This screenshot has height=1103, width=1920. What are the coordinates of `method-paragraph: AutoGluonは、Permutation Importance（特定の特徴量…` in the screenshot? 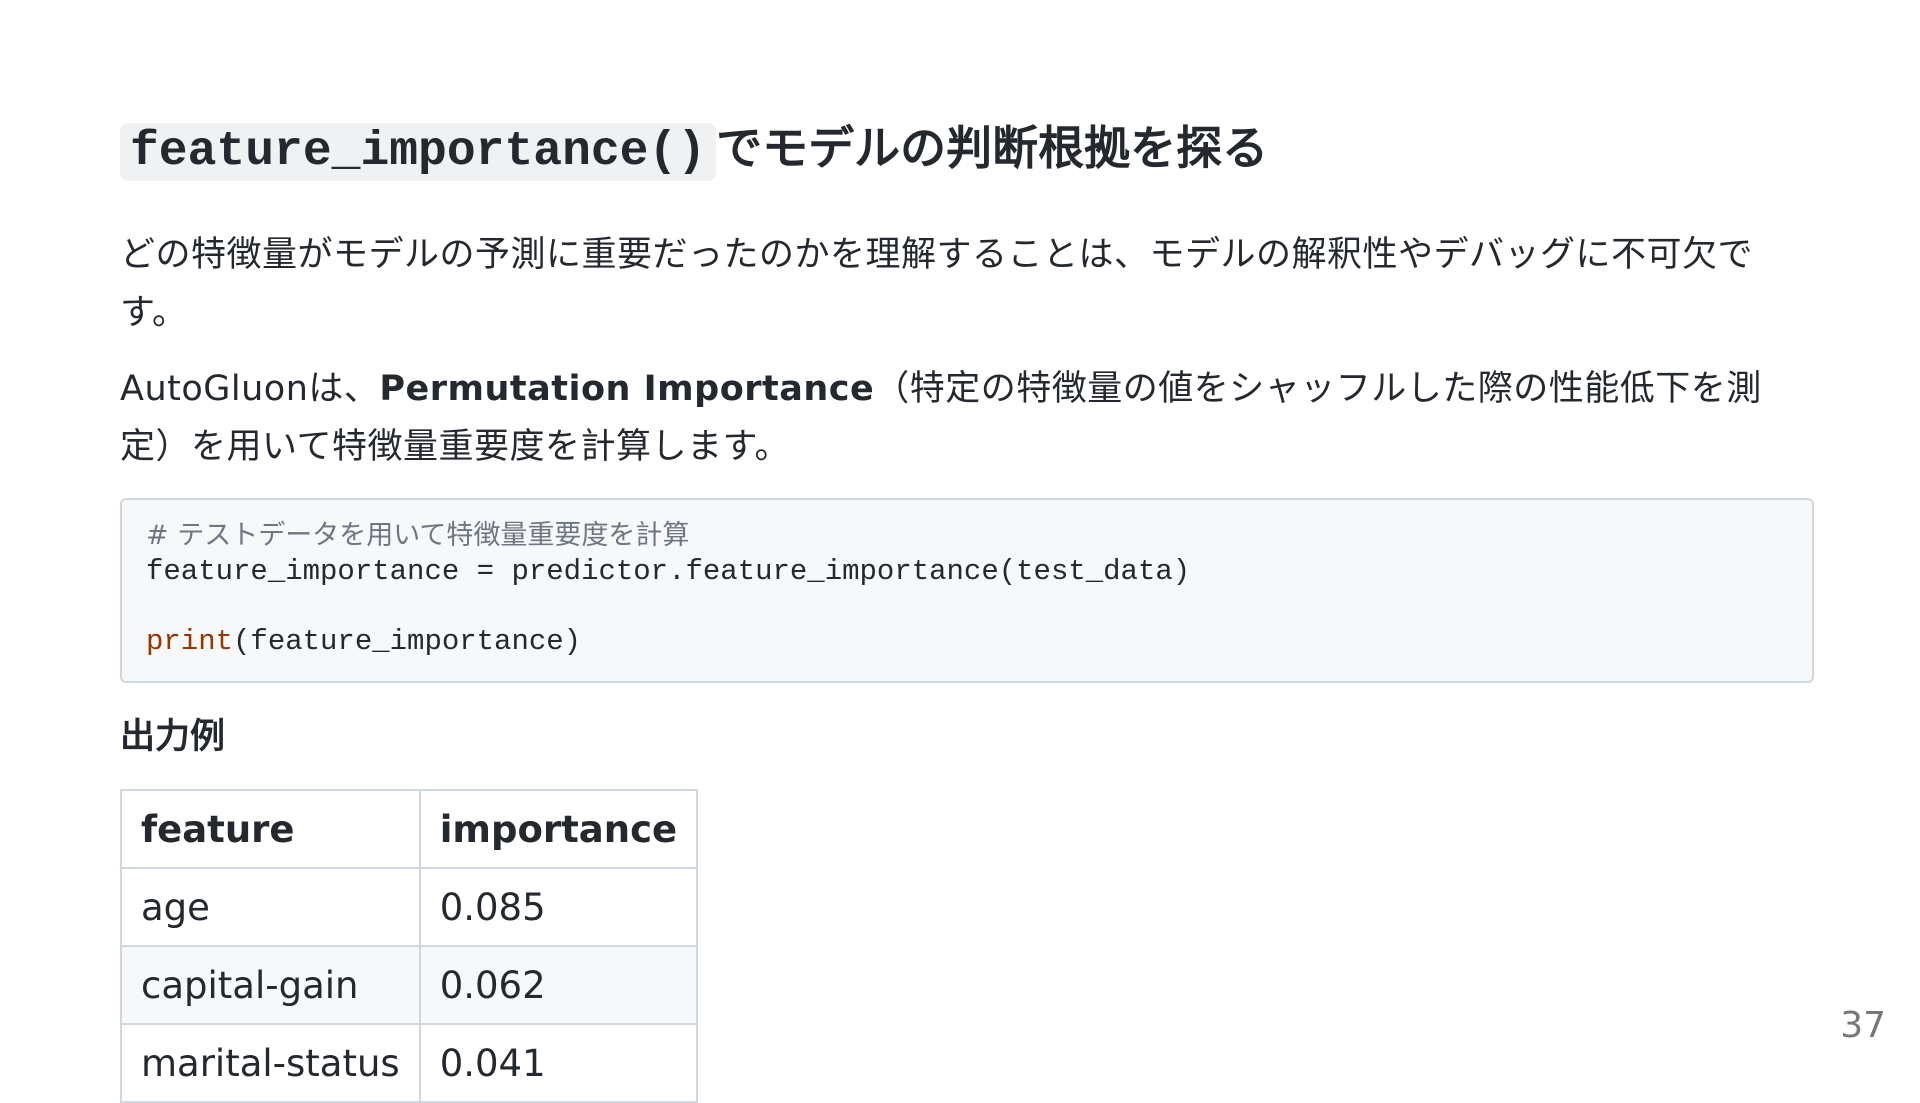 It's located at (965, 418).